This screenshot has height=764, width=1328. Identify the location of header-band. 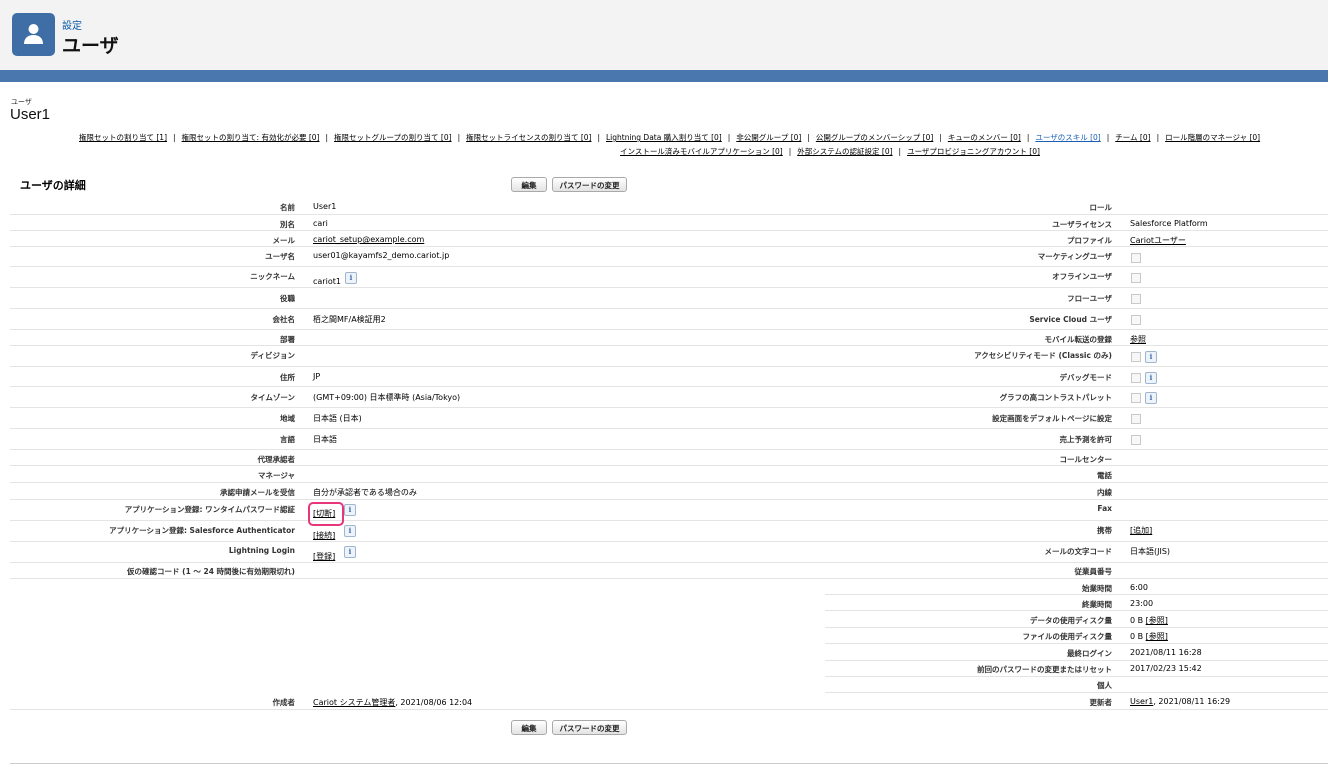
(664, 76).